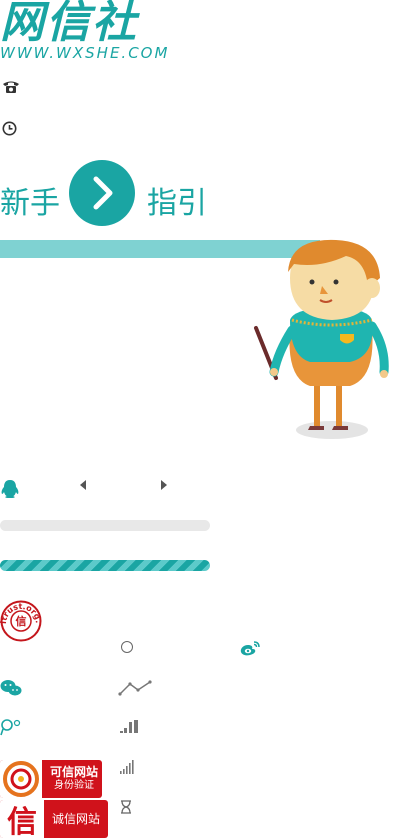 Image resolution: width=400 pixels, height=840 pixels. I want to click on progress-track, so click(105, 525).